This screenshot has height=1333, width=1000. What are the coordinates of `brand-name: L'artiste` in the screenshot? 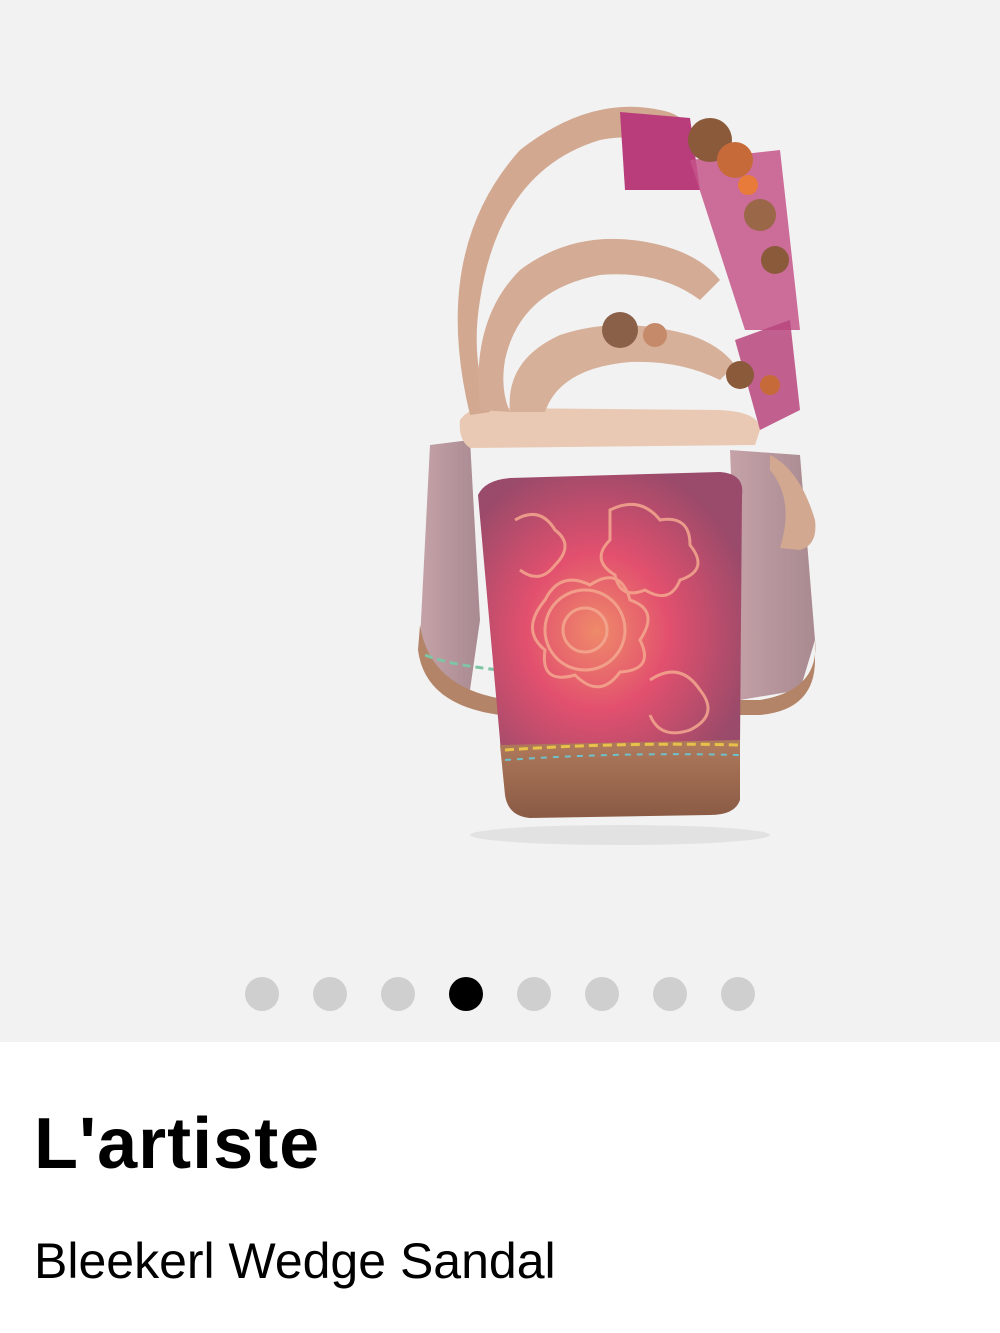 It's located at (177, 1144).